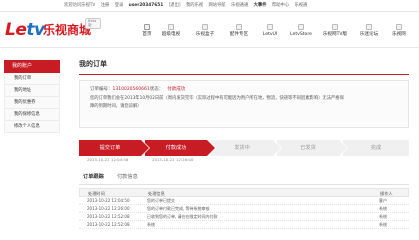 This screenshot has height=240, width=419. I want to click on order-summary-line: 订单编号：1310020560661状态： 付款成功, so click(244, 91).